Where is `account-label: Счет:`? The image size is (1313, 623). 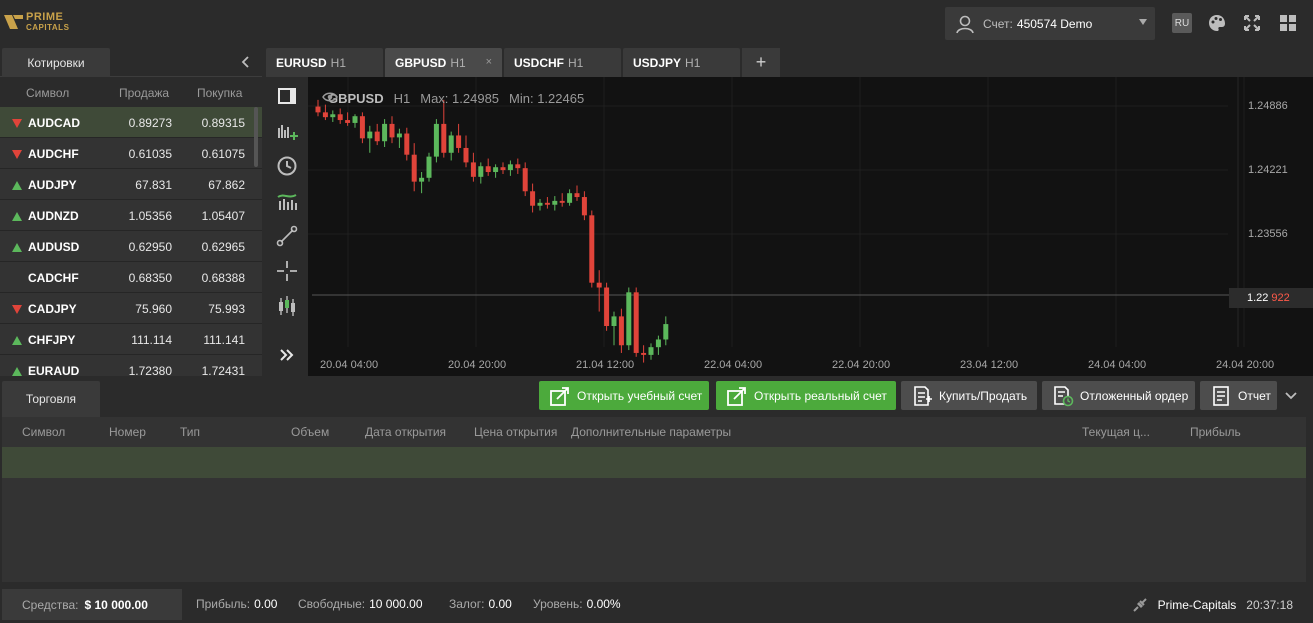 account-label: Счет: is located at coordinates (998, 23).